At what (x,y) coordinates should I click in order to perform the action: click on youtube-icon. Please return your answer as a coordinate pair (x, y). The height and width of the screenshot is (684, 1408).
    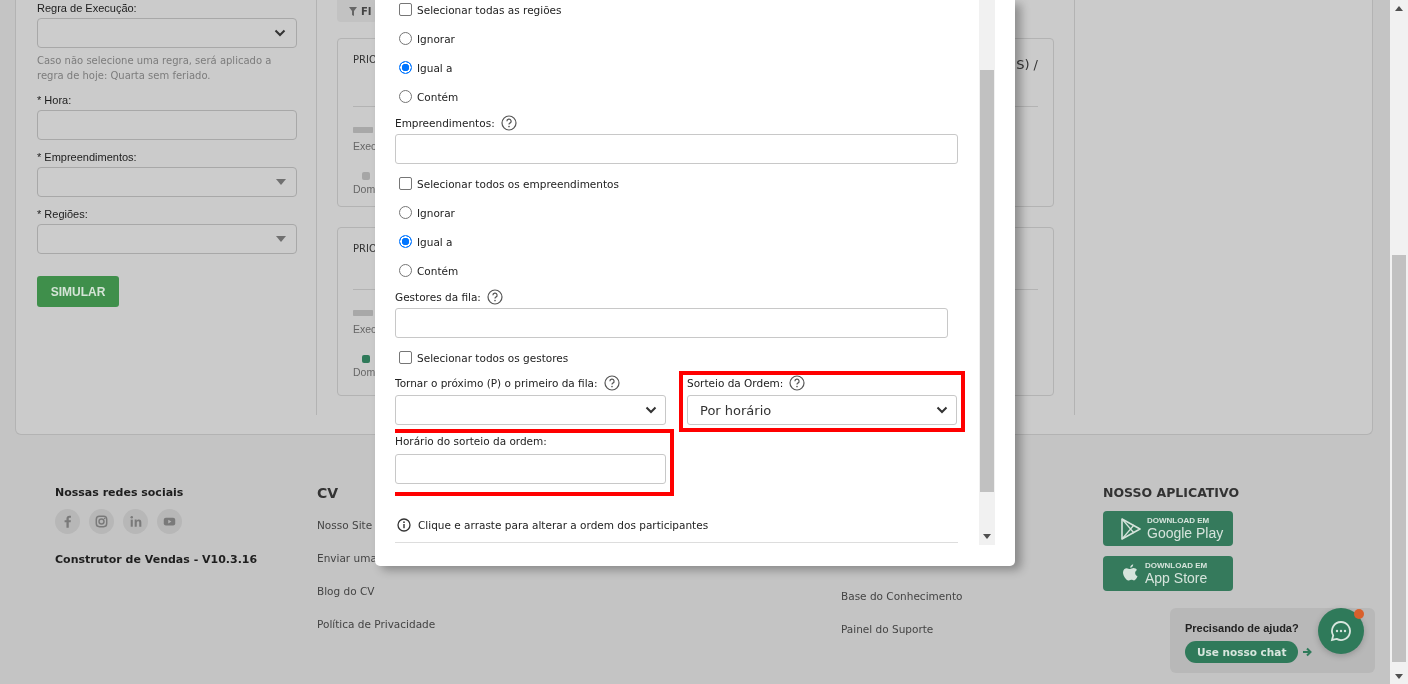
    Looking at the image, I should click on (169, 521).